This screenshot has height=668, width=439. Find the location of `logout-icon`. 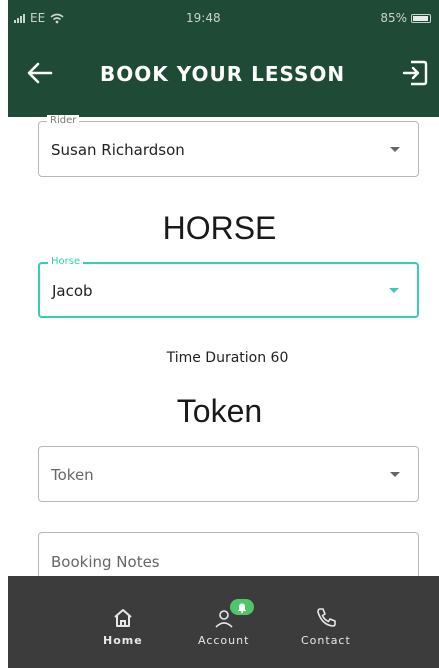

logout-icon is located at coordinates (415, 73).